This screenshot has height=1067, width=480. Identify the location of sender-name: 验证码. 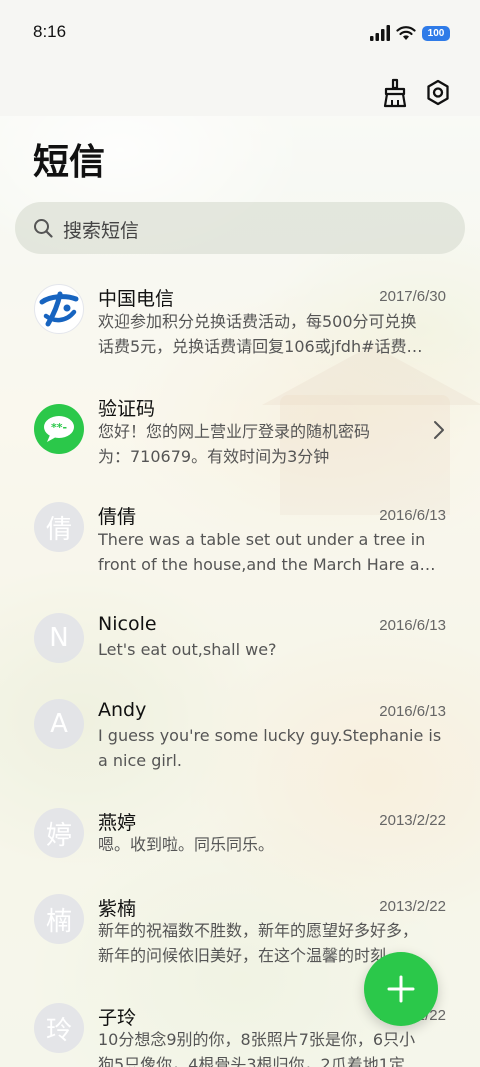
(127, 409).